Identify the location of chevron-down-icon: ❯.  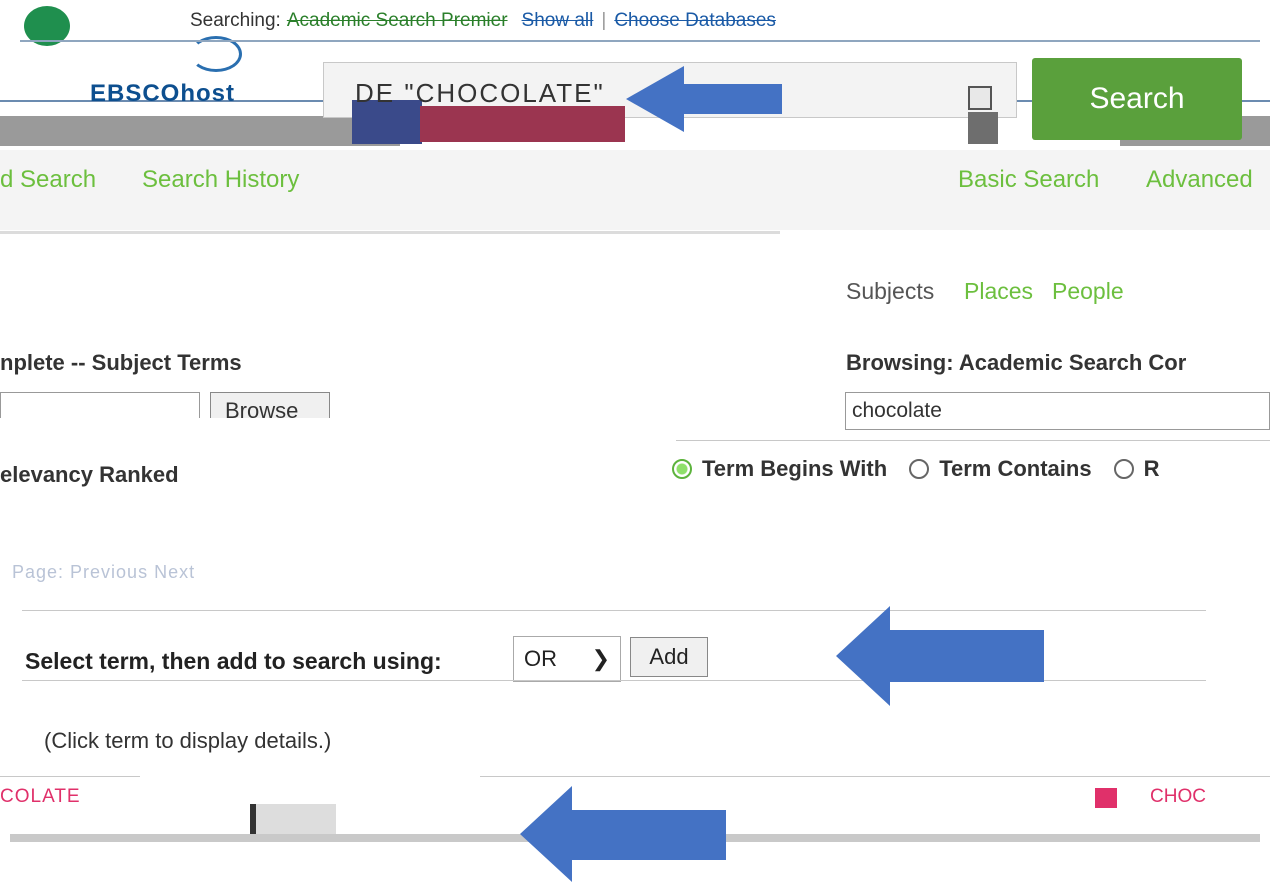
(600, 658).